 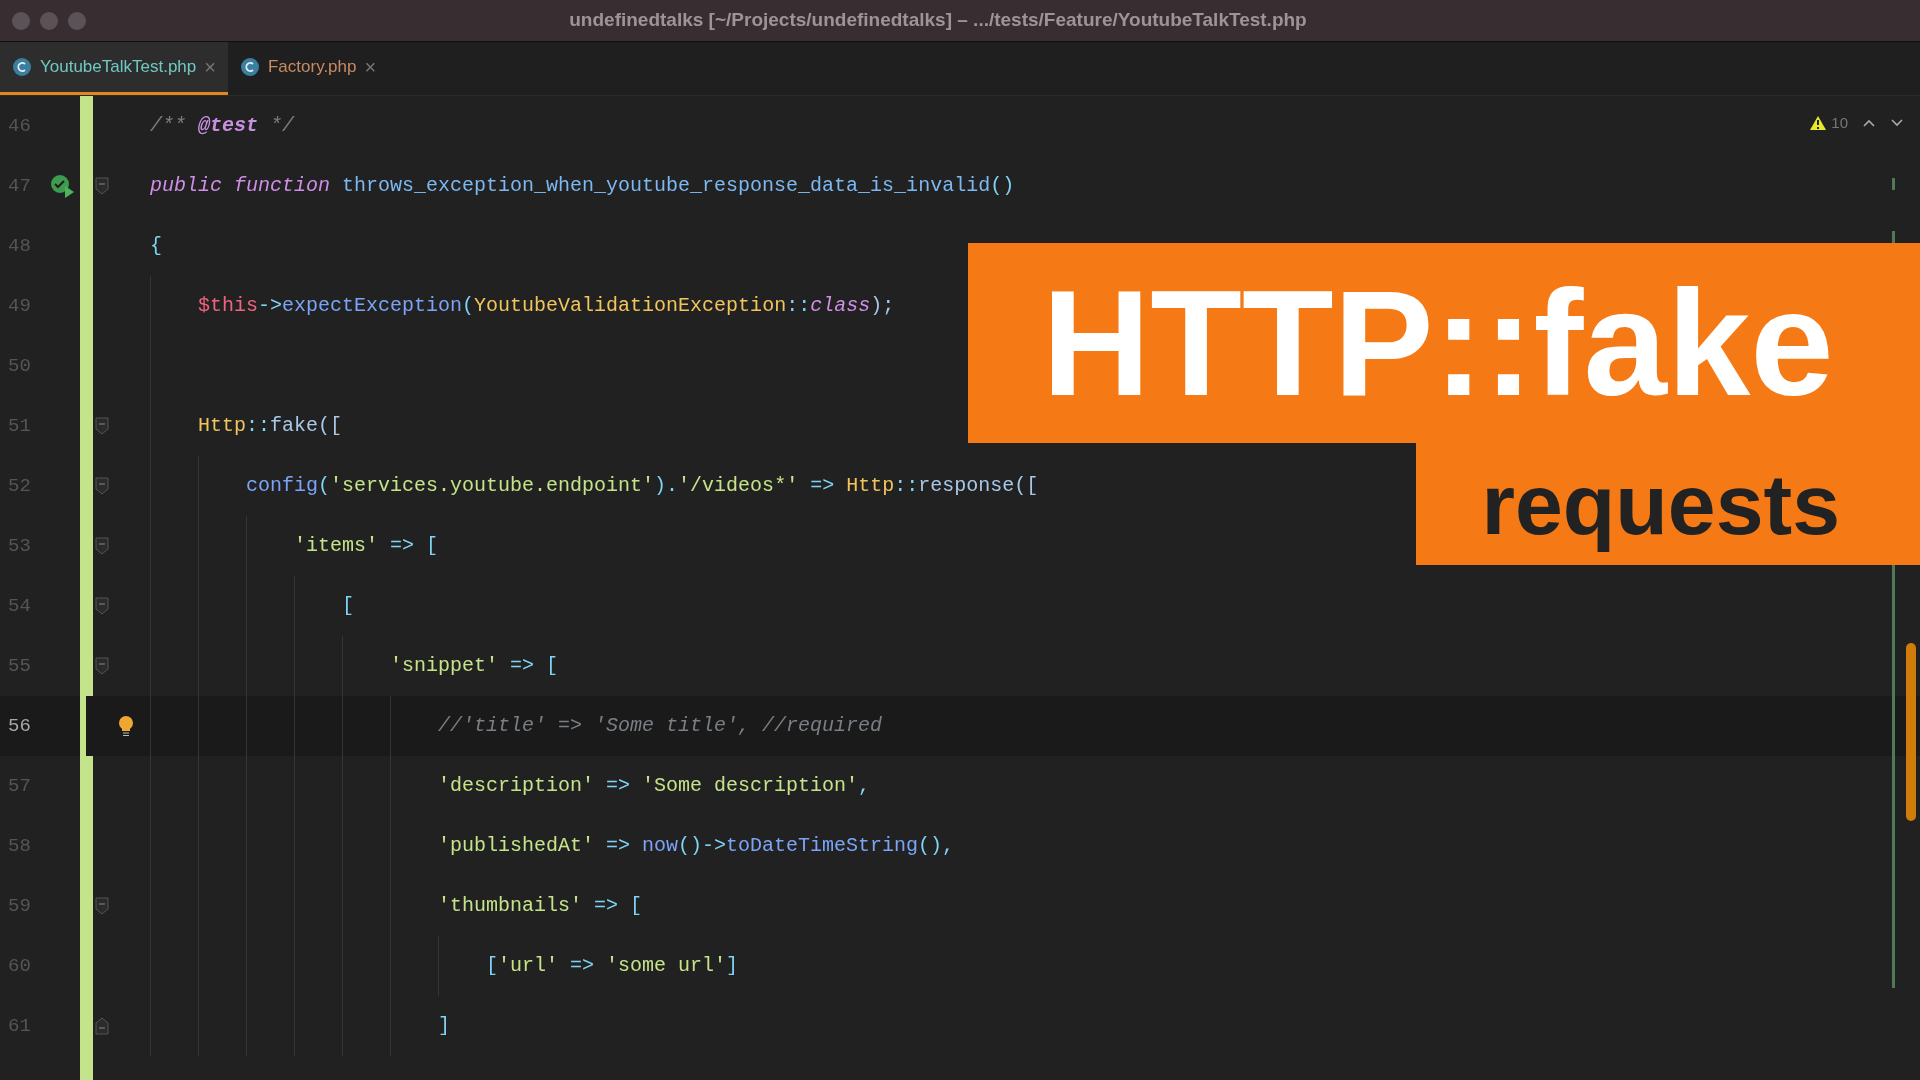 I want to click on code-line: Http::fake([, so click(x=270, y=426).